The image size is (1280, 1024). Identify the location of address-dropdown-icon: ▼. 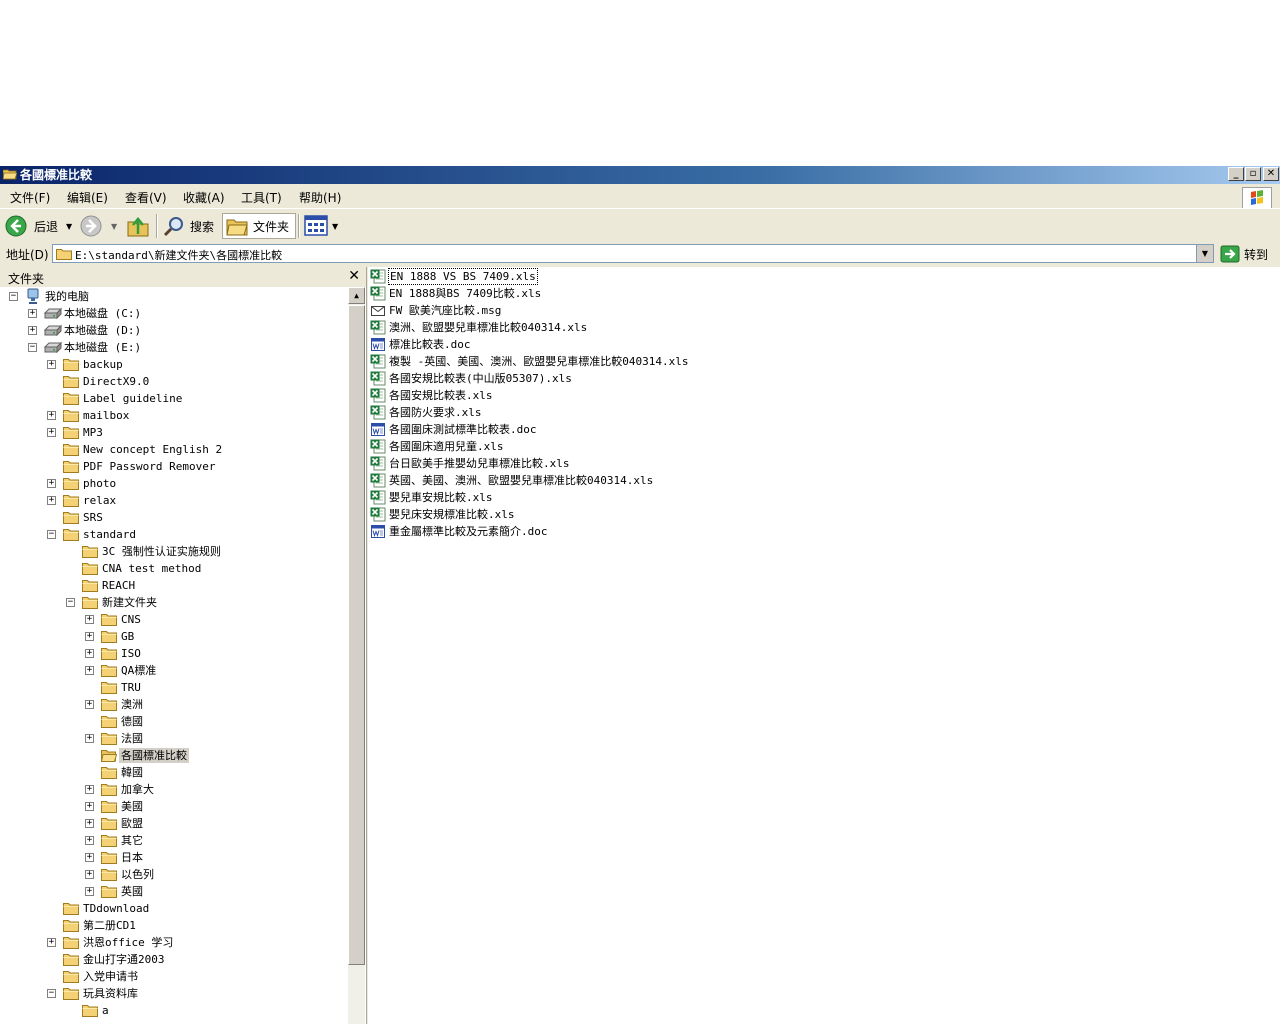
(1204, 253).